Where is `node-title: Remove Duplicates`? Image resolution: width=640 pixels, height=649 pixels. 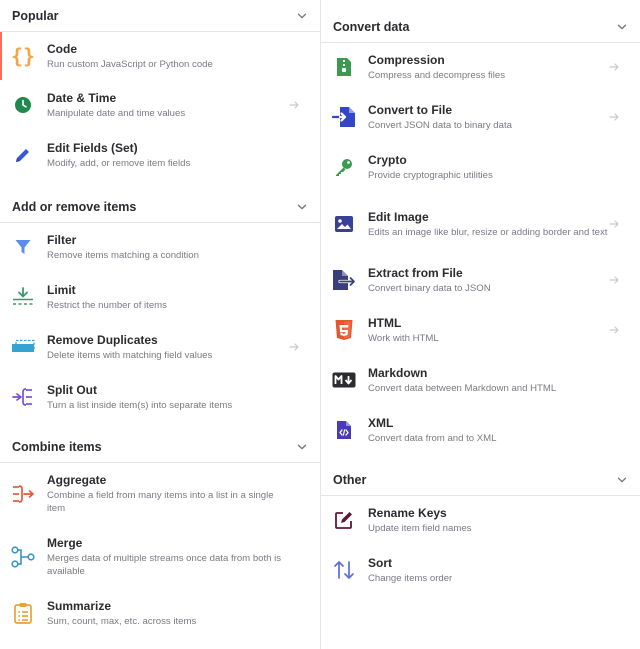 node-title: Remove Duplicates is located at coordinates (102, 339).